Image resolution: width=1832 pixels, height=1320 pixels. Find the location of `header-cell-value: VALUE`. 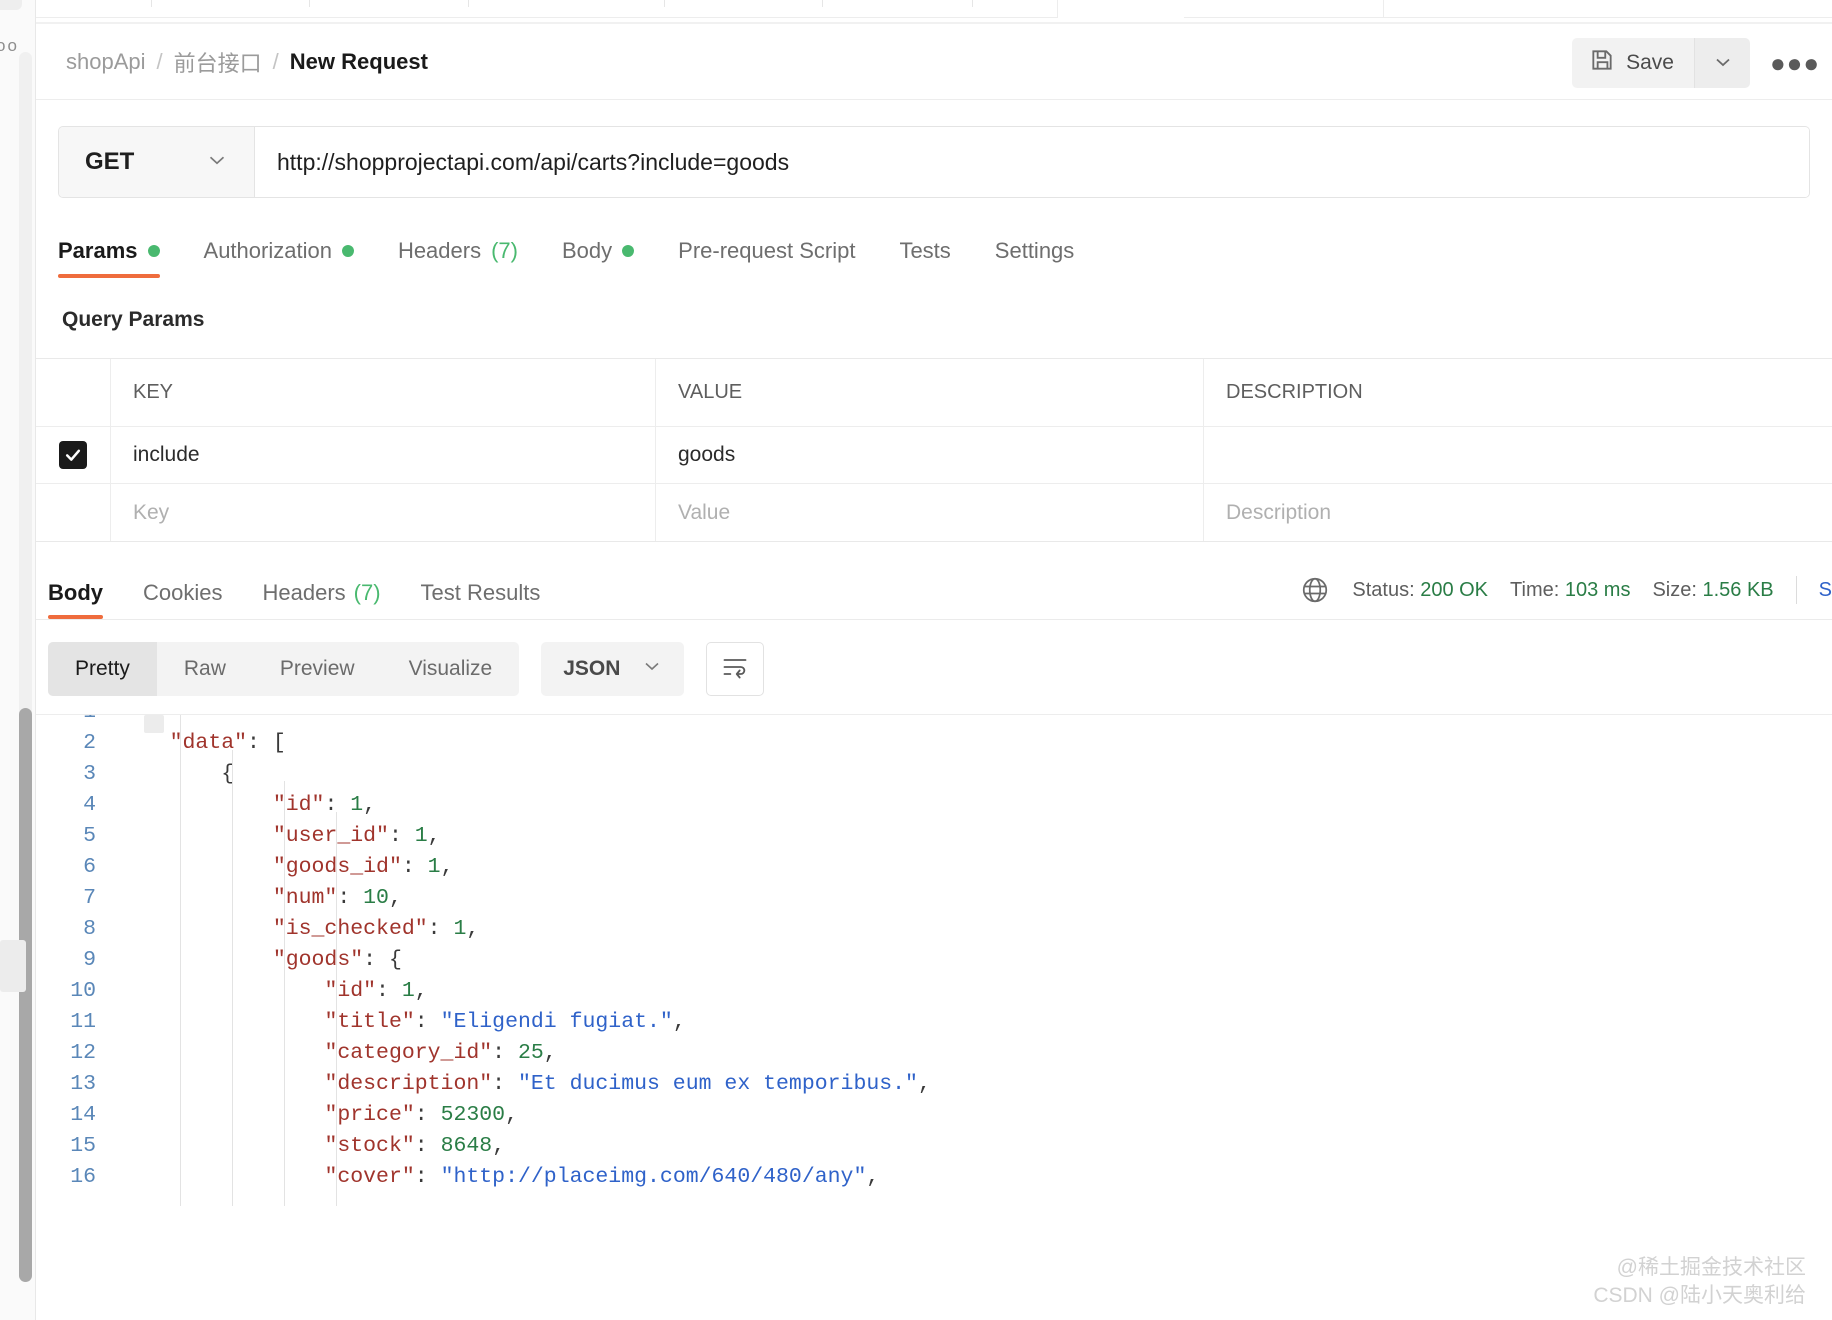

header-cell-value: VALUE is located at coordinates (930, 392).